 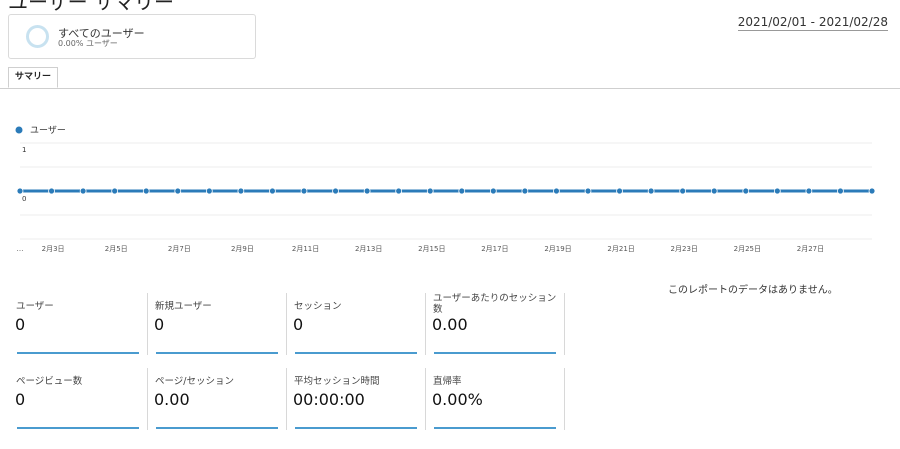 I want to click on metric-label: ユーザー, so click(x=35, y=306).